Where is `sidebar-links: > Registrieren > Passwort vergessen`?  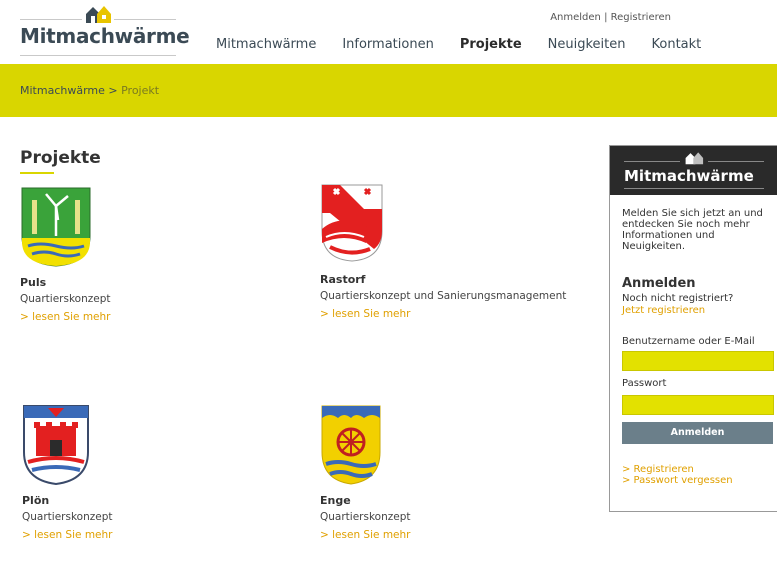
sidebar-links: > Registrieren > Passwort vergessen is located at coordinates (677, 475).